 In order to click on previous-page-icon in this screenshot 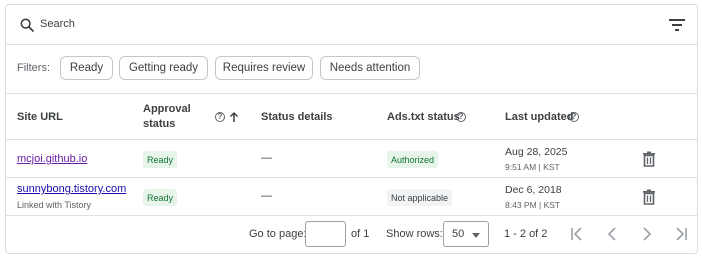, I will do `click(612, 234)`.